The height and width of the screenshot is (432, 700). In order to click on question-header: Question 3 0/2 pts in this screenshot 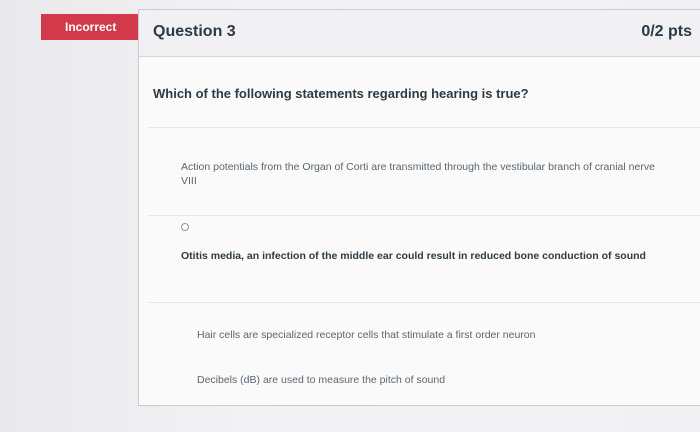, I will do `click(419, 33)`.